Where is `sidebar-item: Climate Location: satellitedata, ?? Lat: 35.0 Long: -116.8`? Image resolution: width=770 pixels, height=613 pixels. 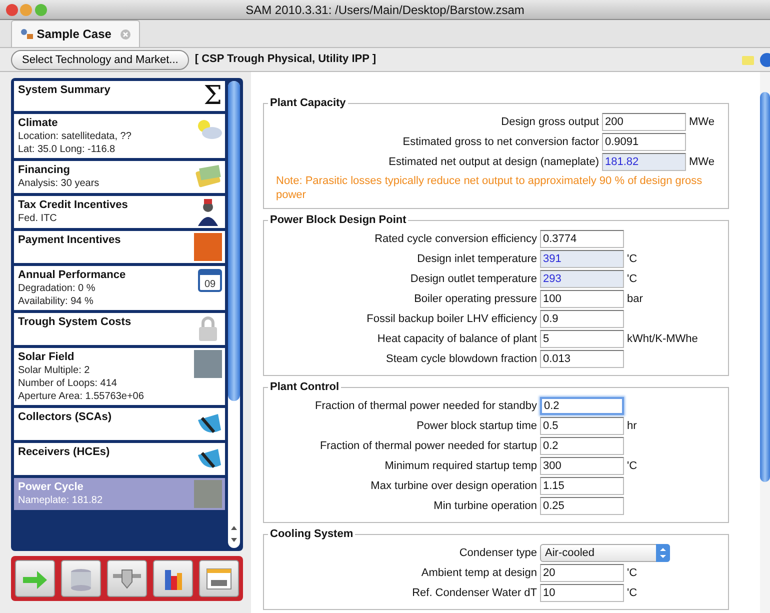 sidebar-item: Climate Location: satellitedata, ?? Lat: 35.0 Long: -116.8 is located at coordinates (120, 136).